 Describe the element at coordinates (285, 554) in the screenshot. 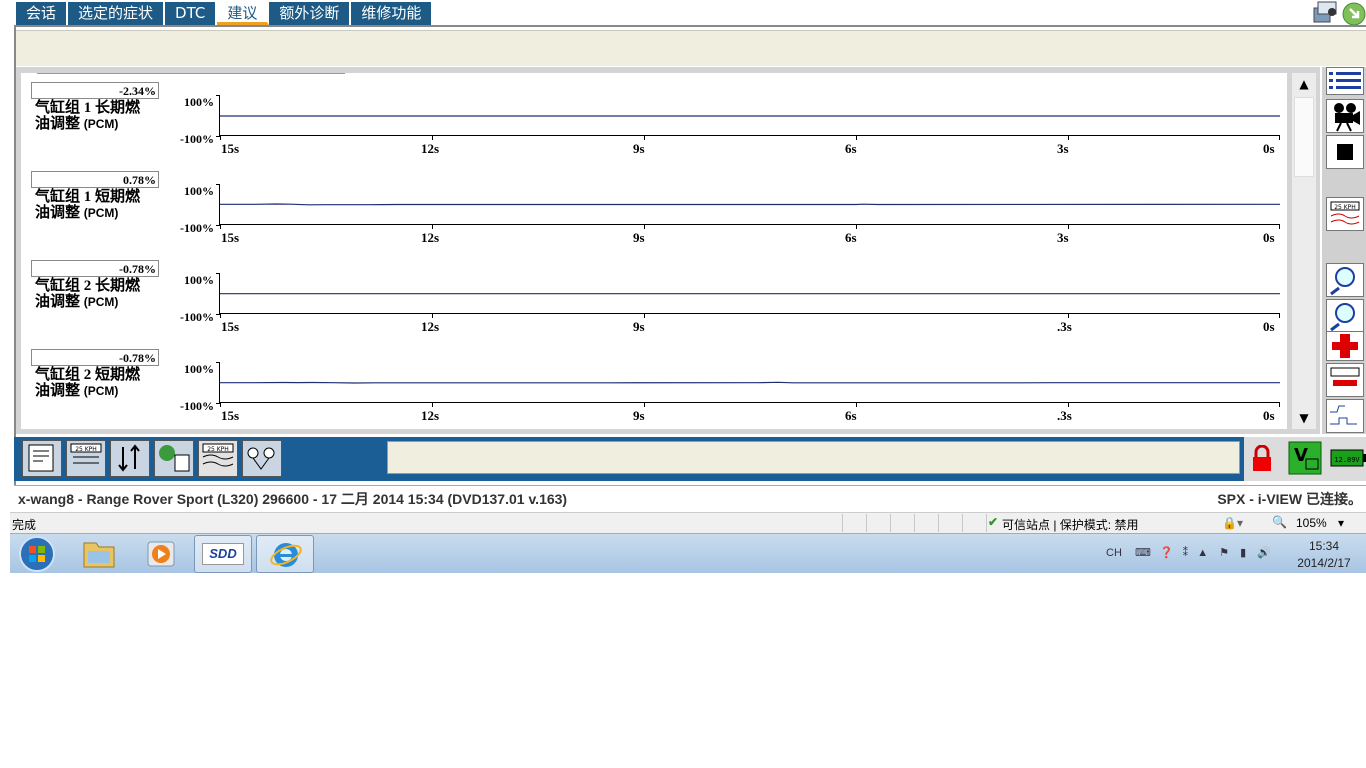

I see `taskbar-internet-explorer` at that location.